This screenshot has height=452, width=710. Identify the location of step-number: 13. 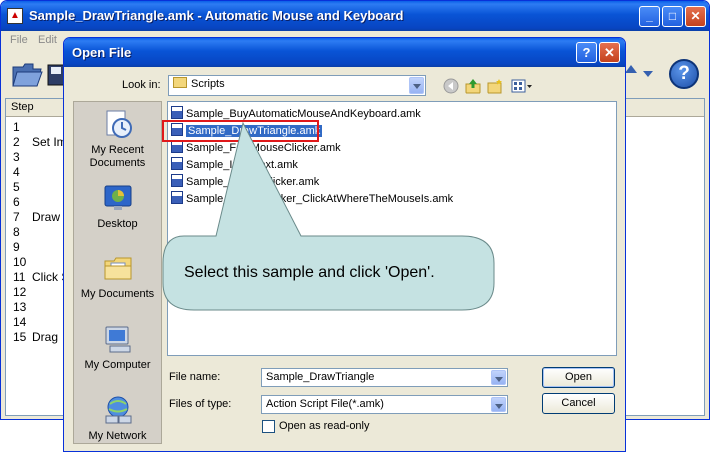
(20, 307).